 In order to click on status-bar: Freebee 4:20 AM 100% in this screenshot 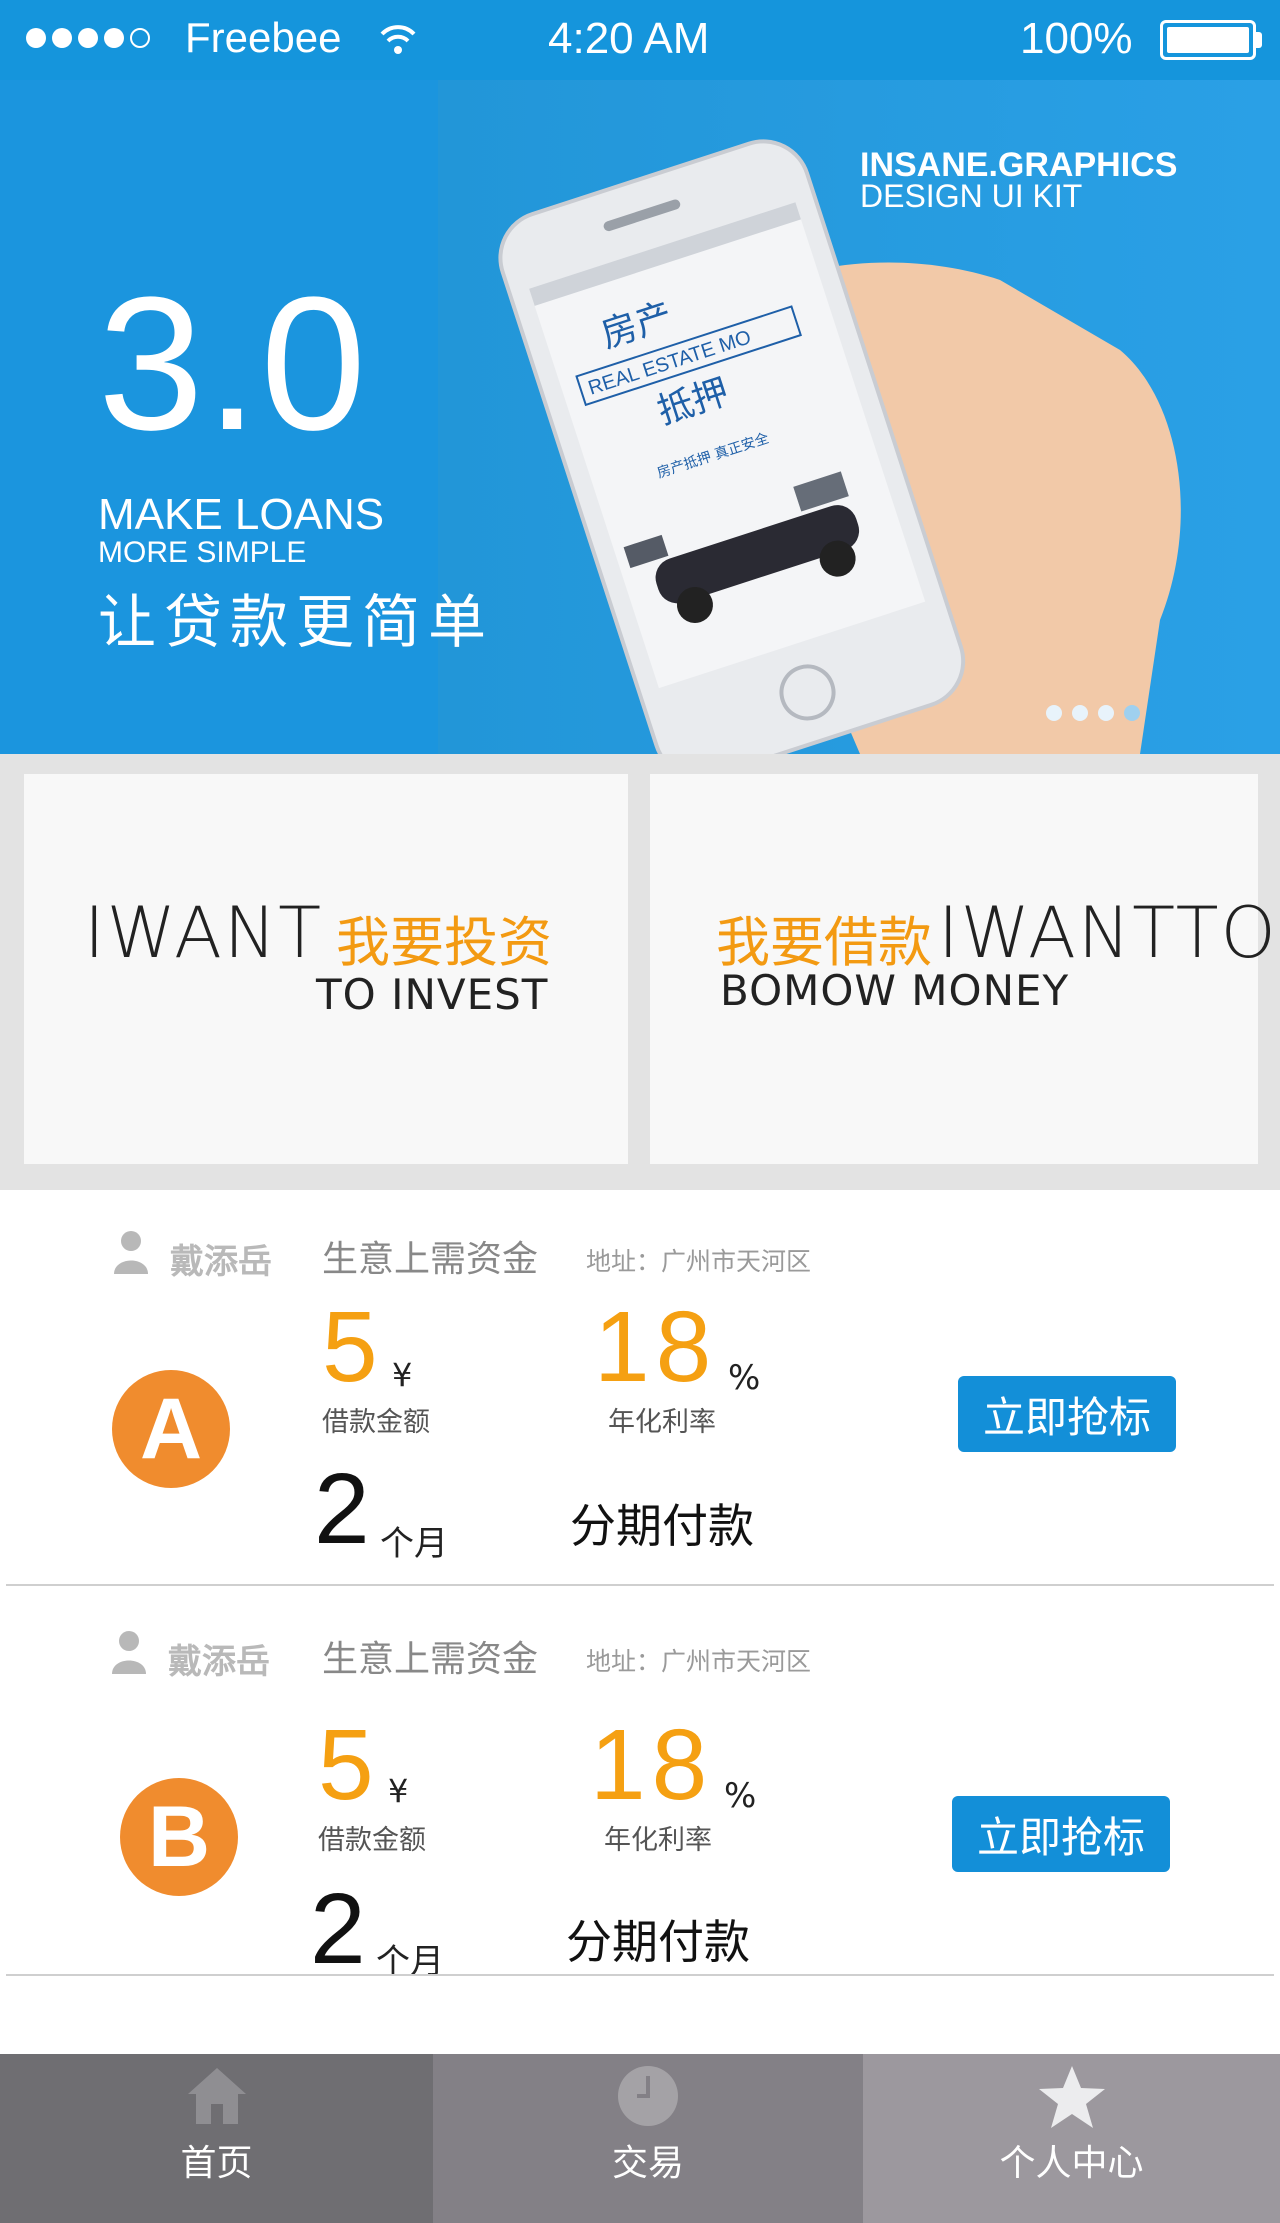, I will do `click(640, 40)`.